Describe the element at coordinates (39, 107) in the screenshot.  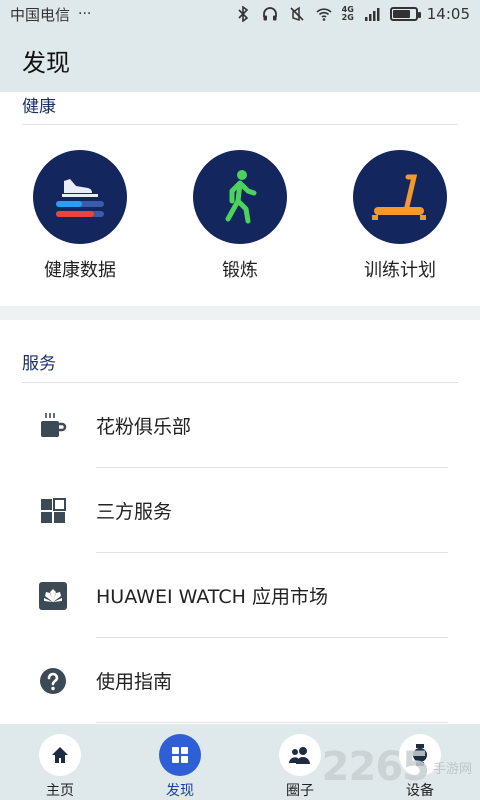
I see `health-section-title: 健康` at that location.